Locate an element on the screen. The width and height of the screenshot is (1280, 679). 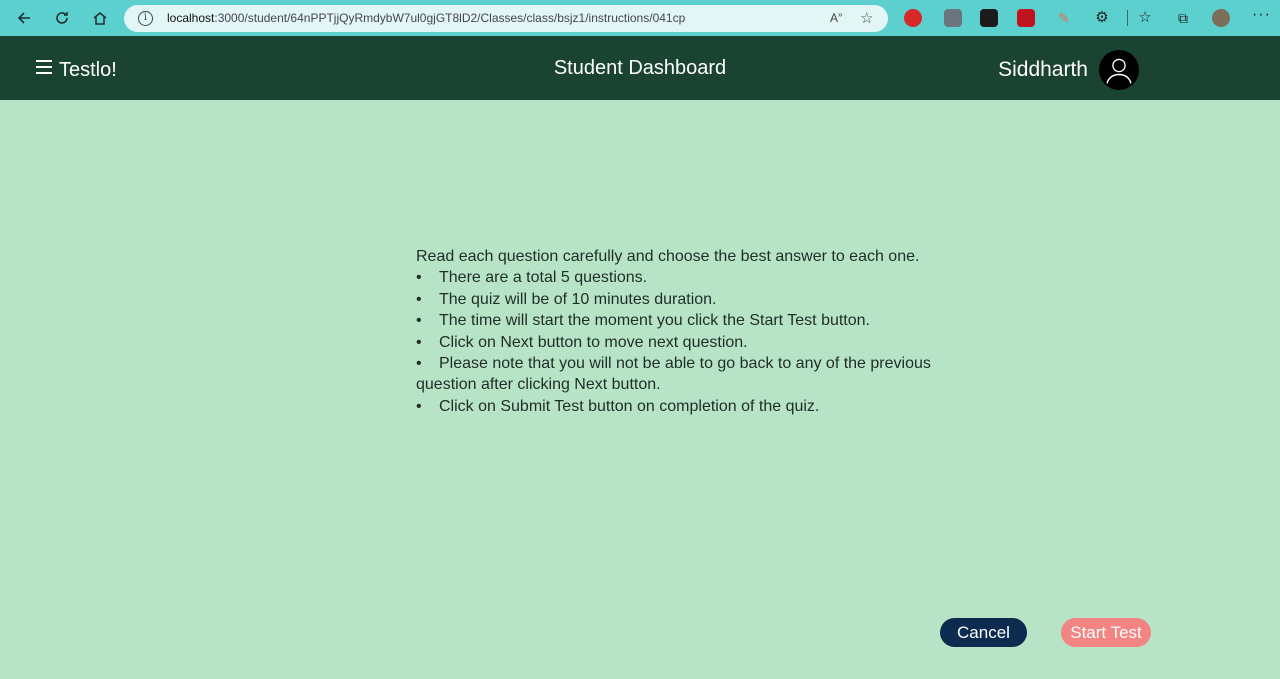
extension-puzzle-badge-icon is located at coordinates (953, 18).